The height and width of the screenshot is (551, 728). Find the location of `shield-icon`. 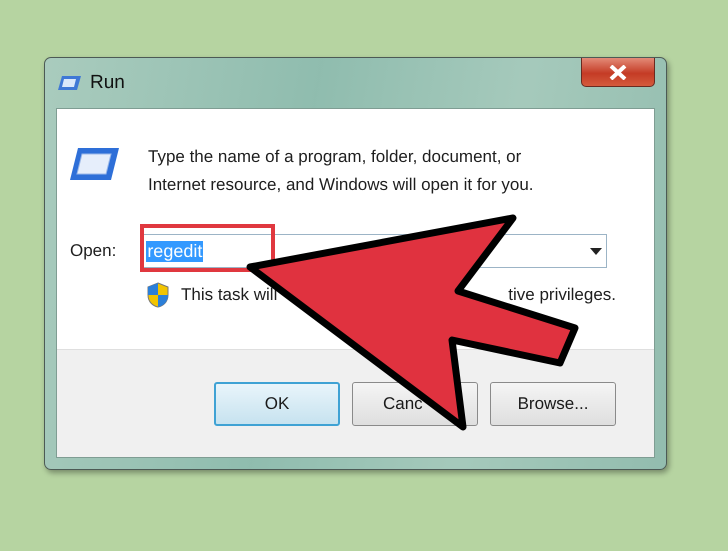

shield-icon is located at coordinates (158, 295).